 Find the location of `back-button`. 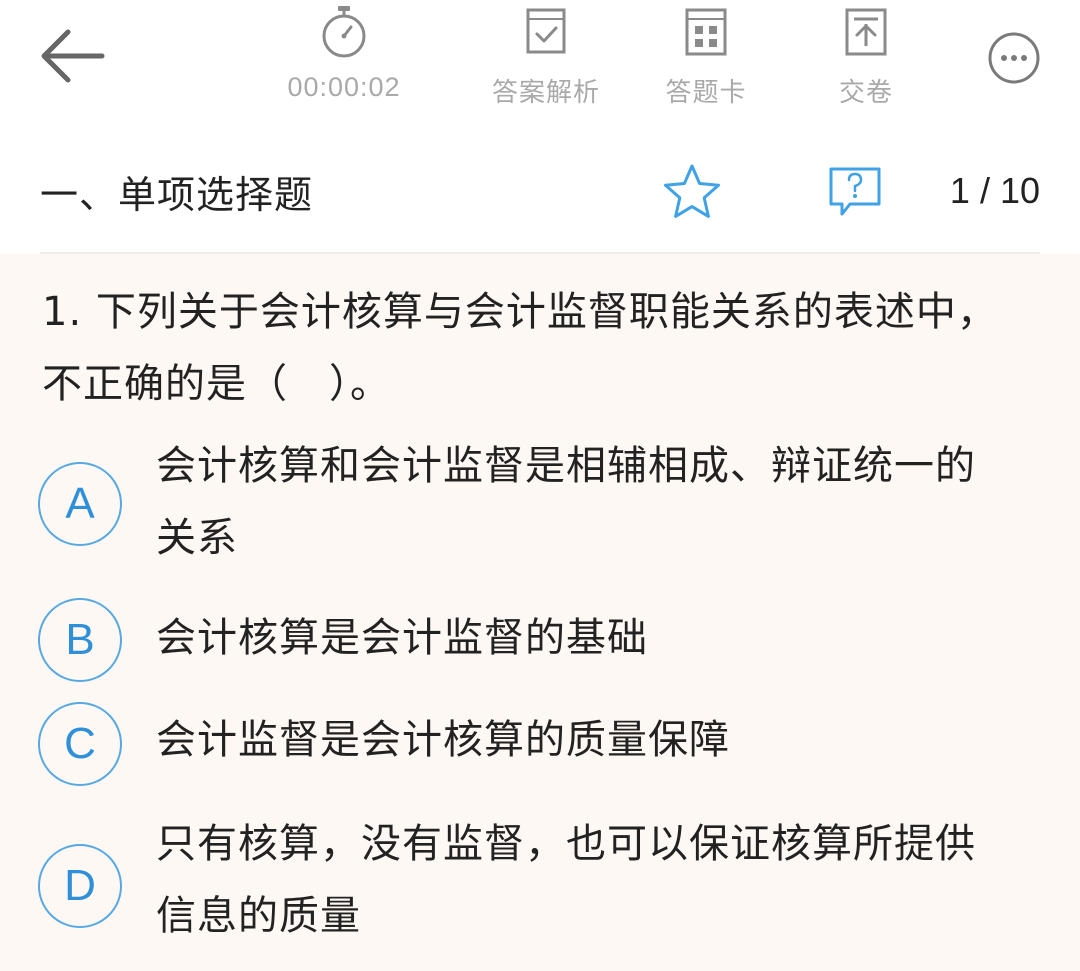

back-button is located at coordinates (72, 56).